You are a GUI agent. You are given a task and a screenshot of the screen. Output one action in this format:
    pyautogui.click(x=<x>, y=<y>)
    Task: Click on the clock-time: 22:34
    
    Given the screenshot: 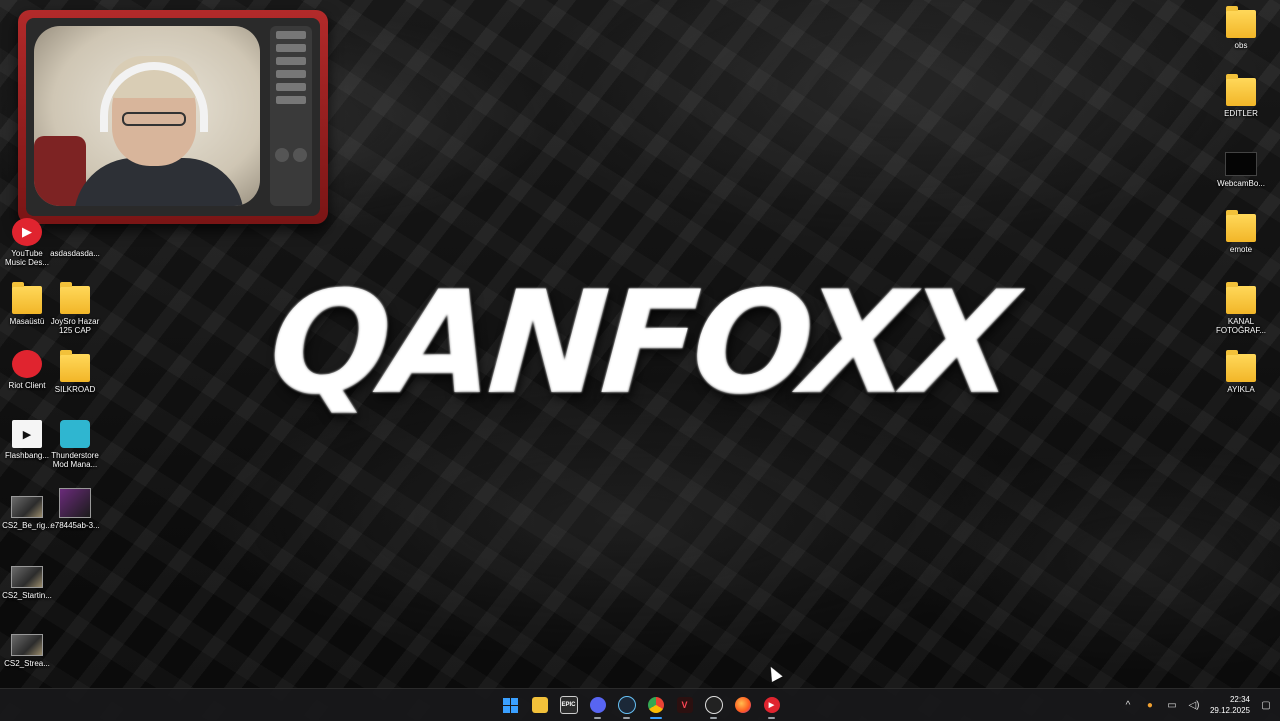 What is the action you would take?
    pyautogui.click(x=1239, y=699)
    